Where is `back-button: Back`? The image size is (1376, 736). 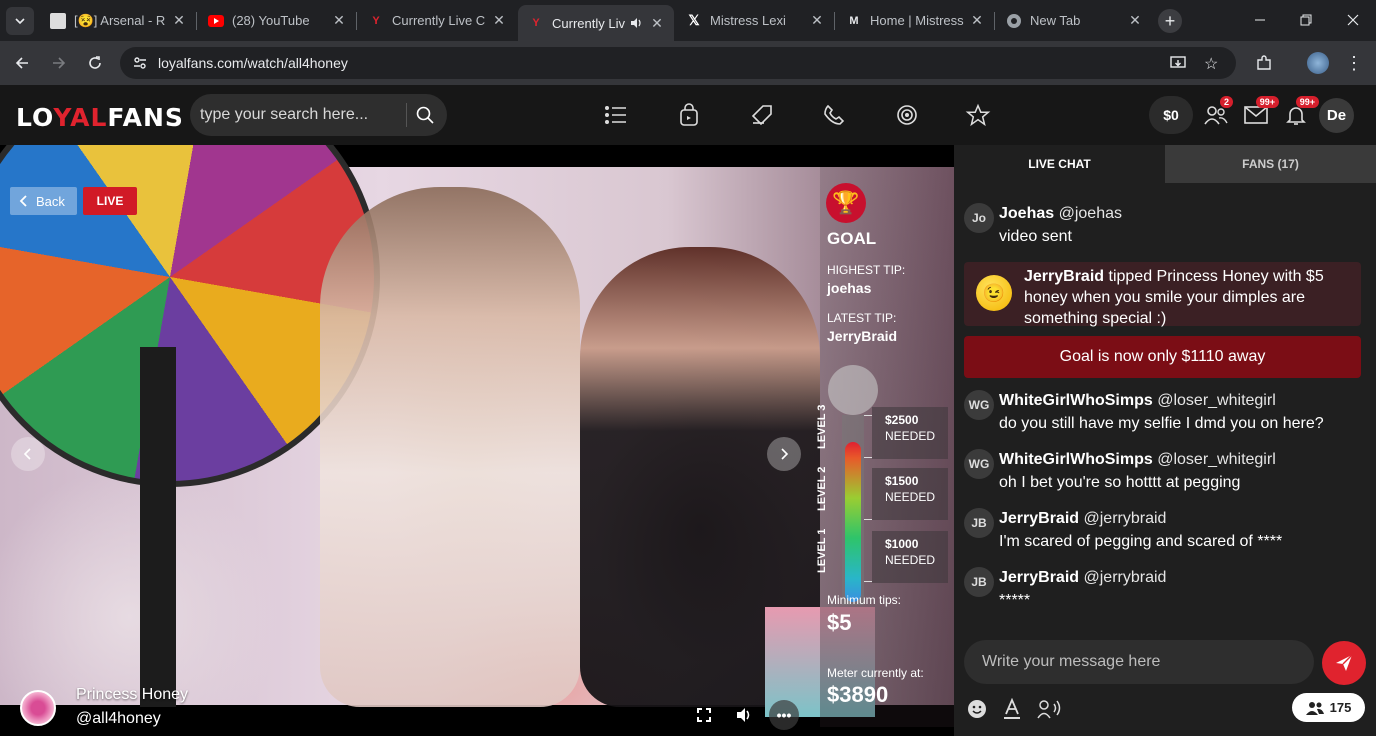
back-button: Back is located at coordinates (43, 201).